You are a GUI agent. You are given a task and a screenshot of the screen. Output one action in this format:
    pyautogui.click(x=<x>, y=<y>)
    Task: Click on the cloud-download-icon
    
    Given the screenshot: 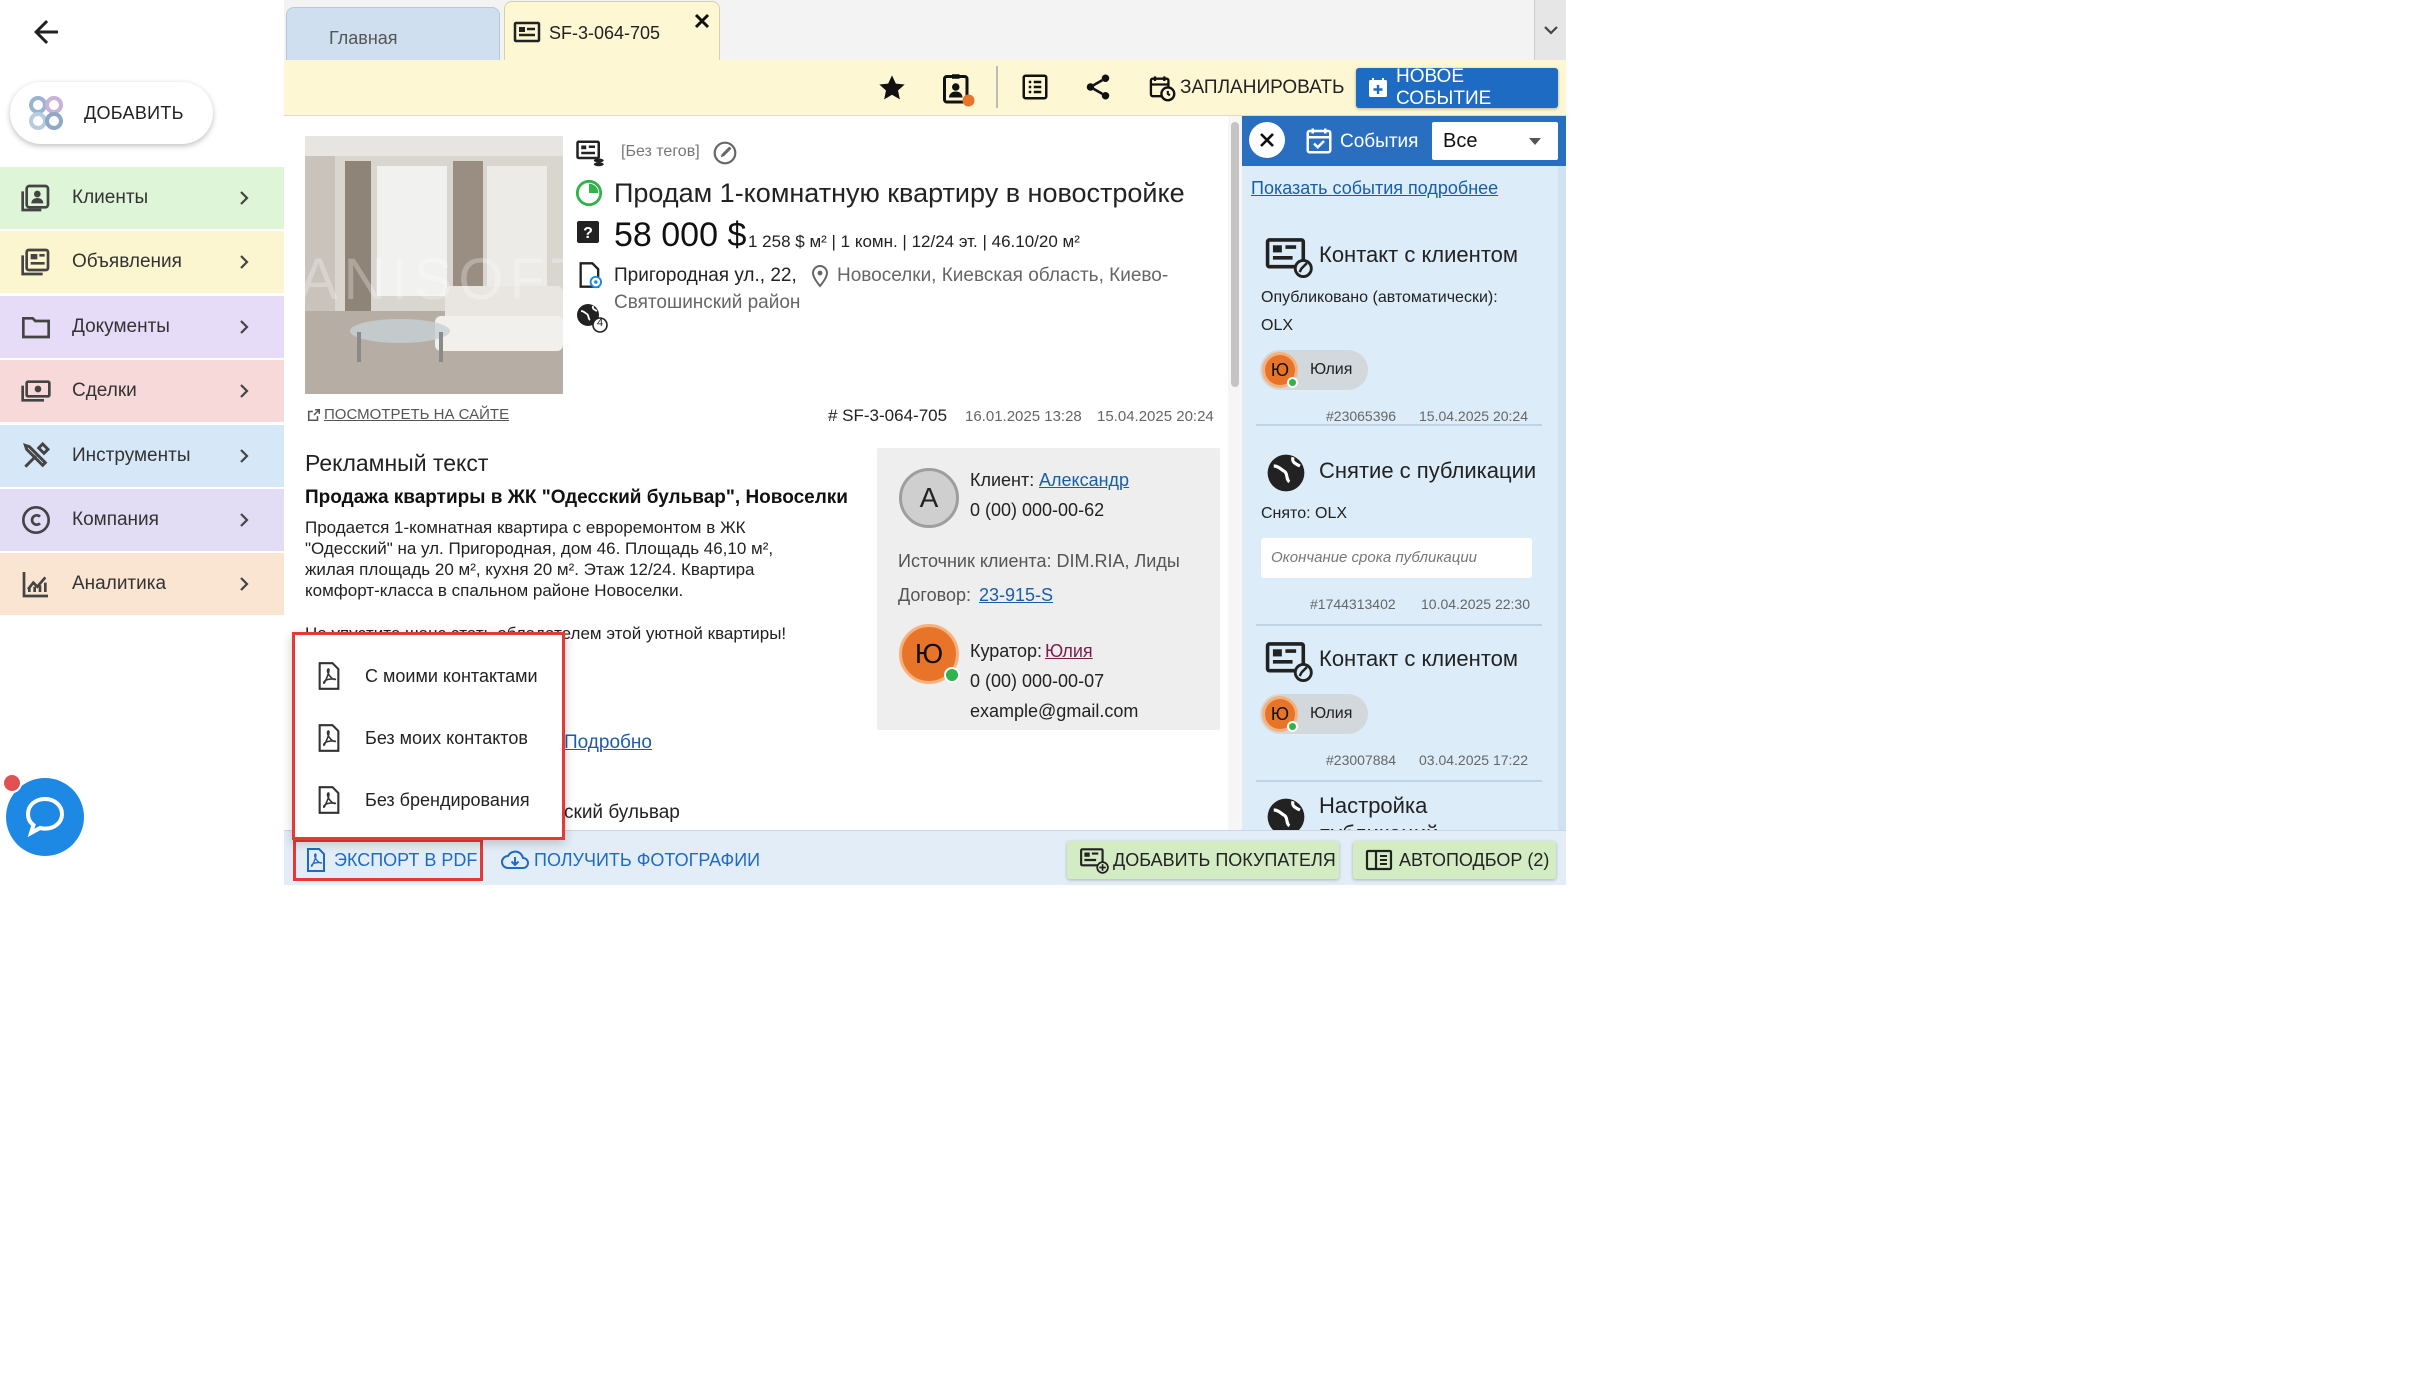 What is the action you would take?
    pyautogui.click(x=515, y=860)
    